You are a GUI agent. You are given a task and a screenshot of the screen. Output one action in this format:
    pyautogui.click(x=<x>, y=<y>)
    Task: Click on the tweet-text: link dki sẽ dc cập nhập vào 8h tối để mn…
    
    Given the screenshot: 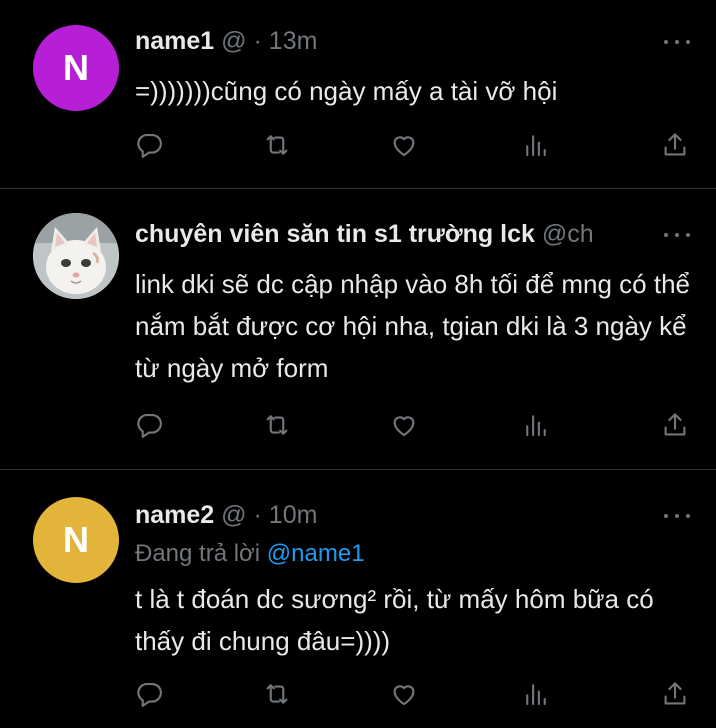 What is the action you would take?
    pyautogui.click(x=413, y=326)
    